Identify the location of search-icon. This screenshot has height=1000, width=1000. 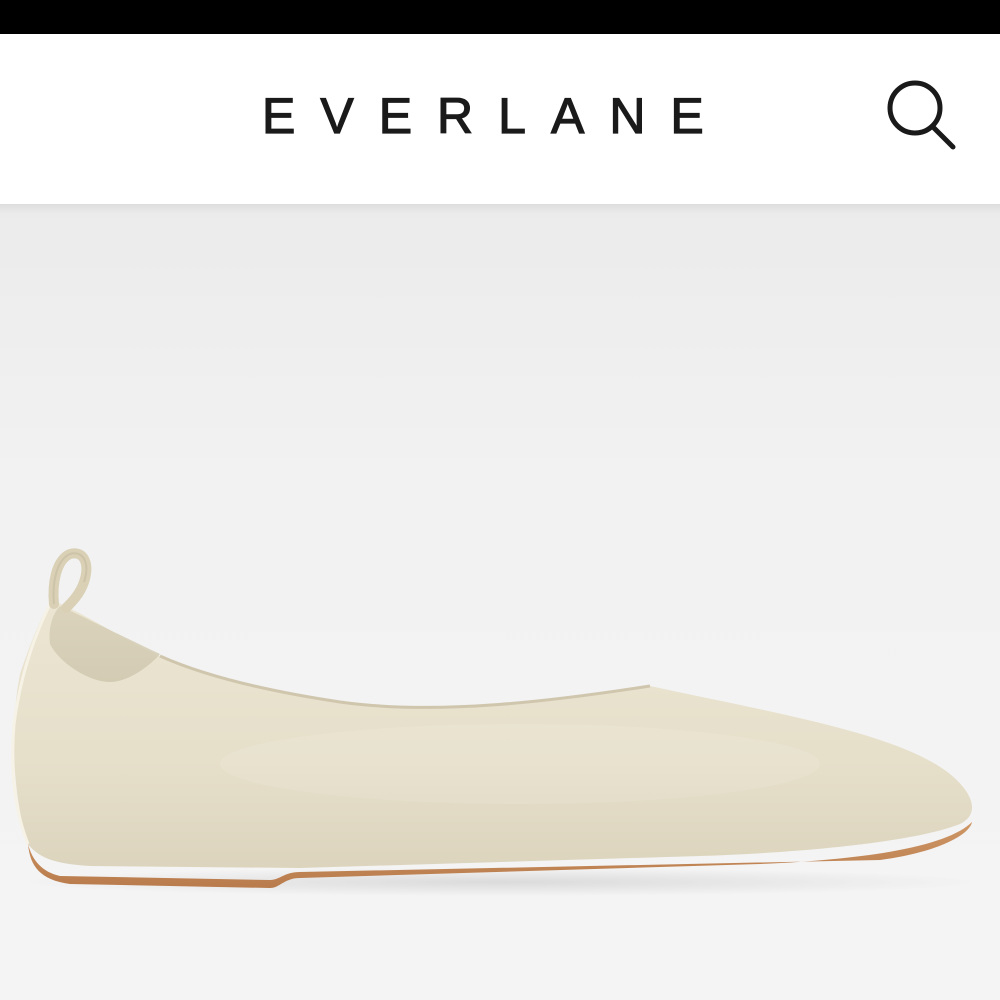
(921, 115).